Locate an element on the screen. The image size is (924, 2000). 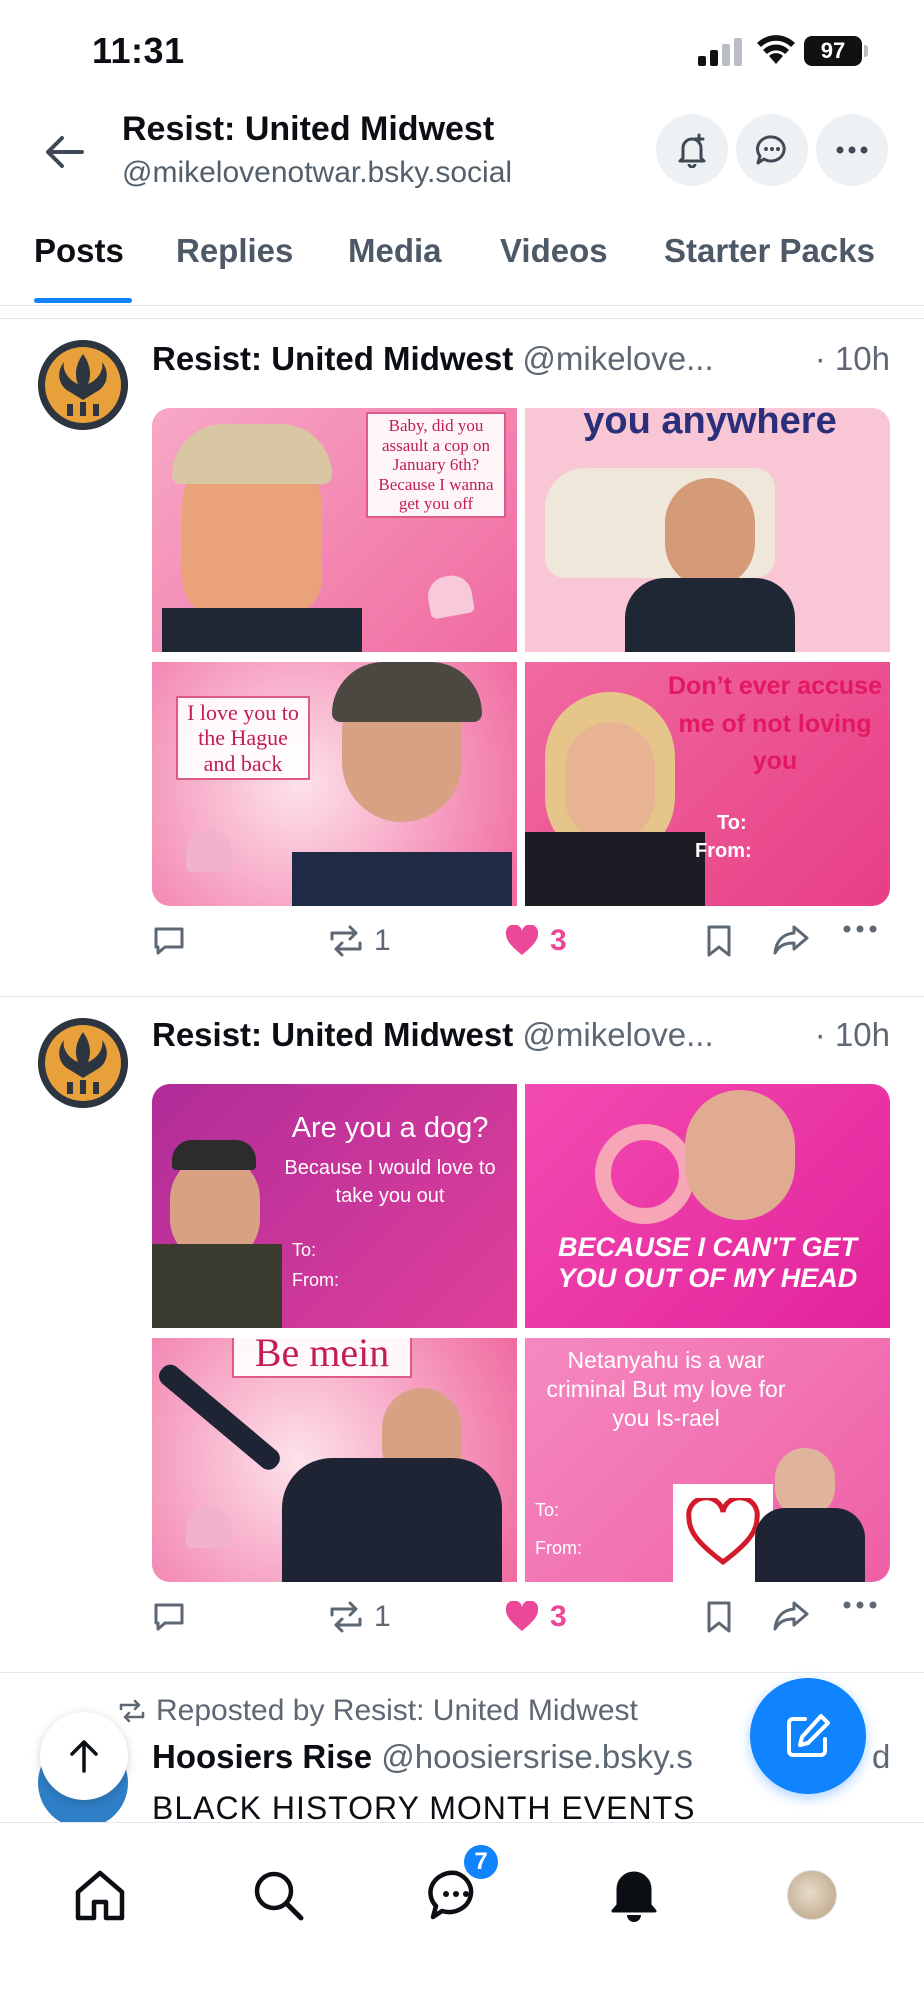
author-handle: @hoosiersrise.bsky.s is located at coordinates (537, 1756).